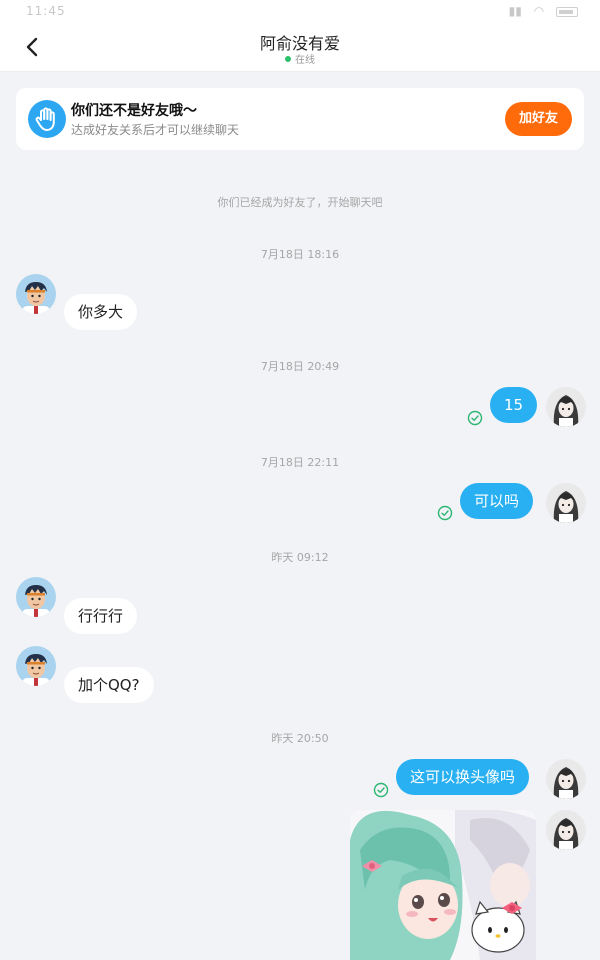  Describe the element at coordinates (300, 366) in the screenshot. I see `timestamp: 7月18日 20:49` at that location.